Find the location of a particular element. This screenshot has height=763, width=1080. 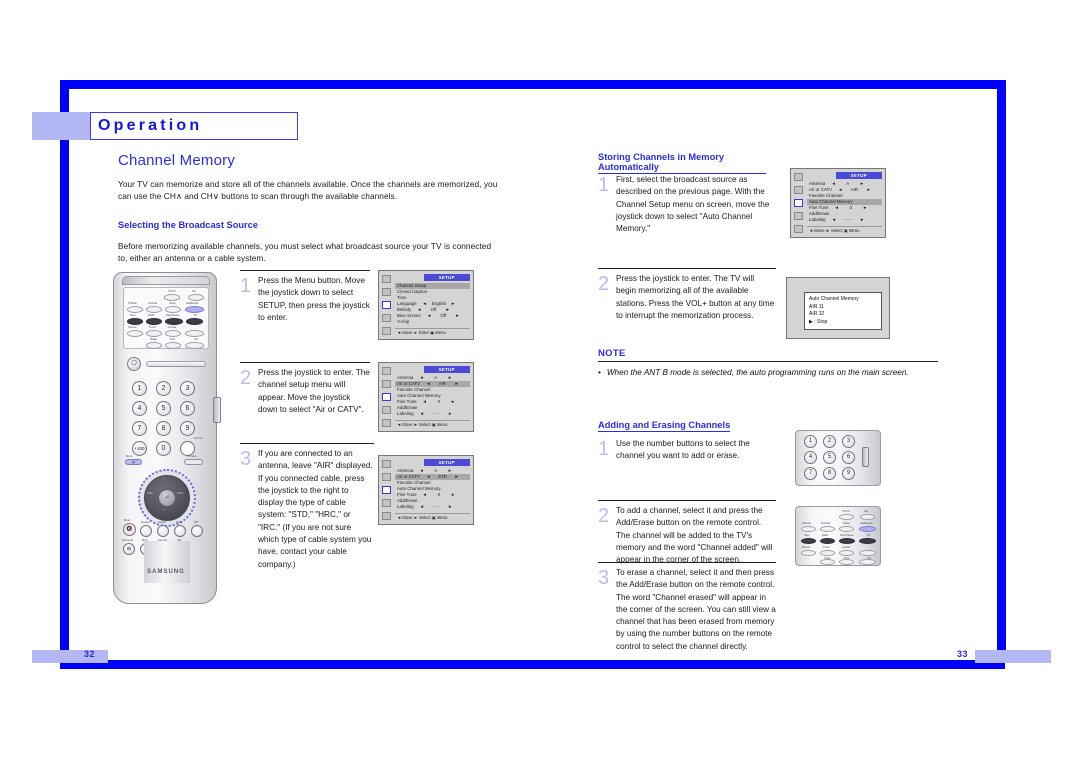

chapter-title: Operation is located at coordinates (150, 125).